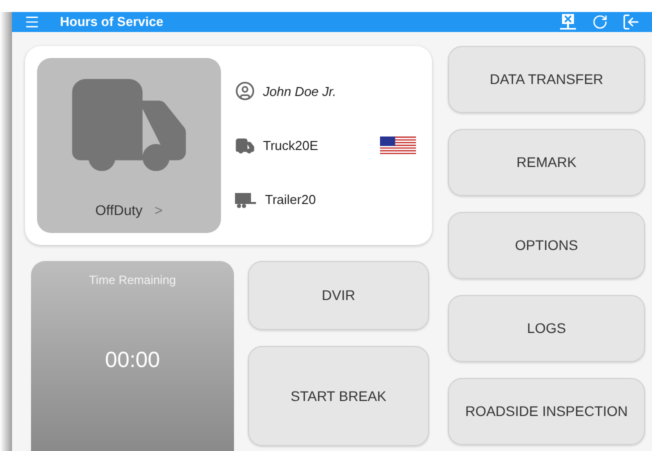  I want to click on network-disconnected-icon, so click(568, 22).